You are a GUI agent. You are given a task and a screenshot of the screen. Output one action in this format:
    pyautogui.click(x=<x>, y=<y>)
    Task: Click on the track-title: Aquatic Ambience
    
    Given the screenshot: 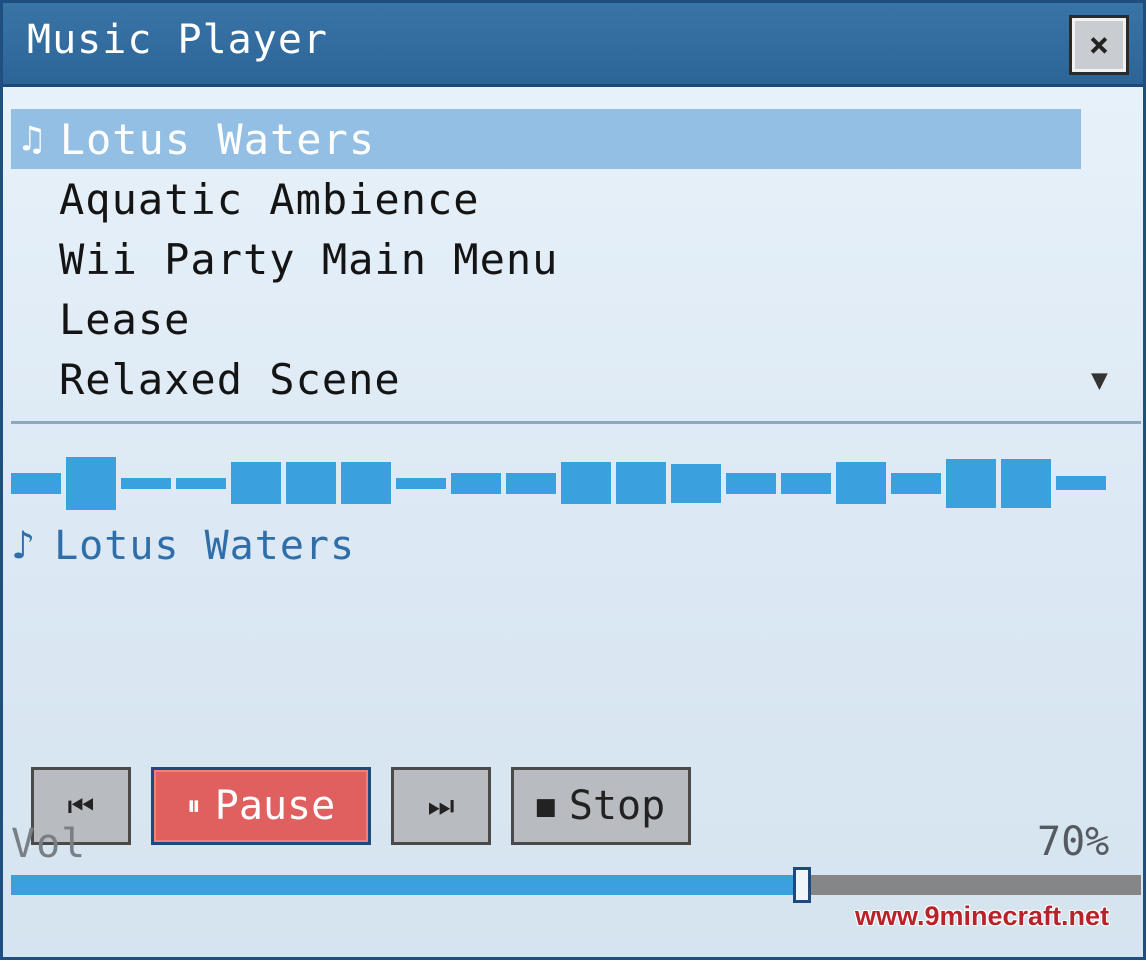 What is the action you would take?
    pyautogui.click(x=269, y=199)
    